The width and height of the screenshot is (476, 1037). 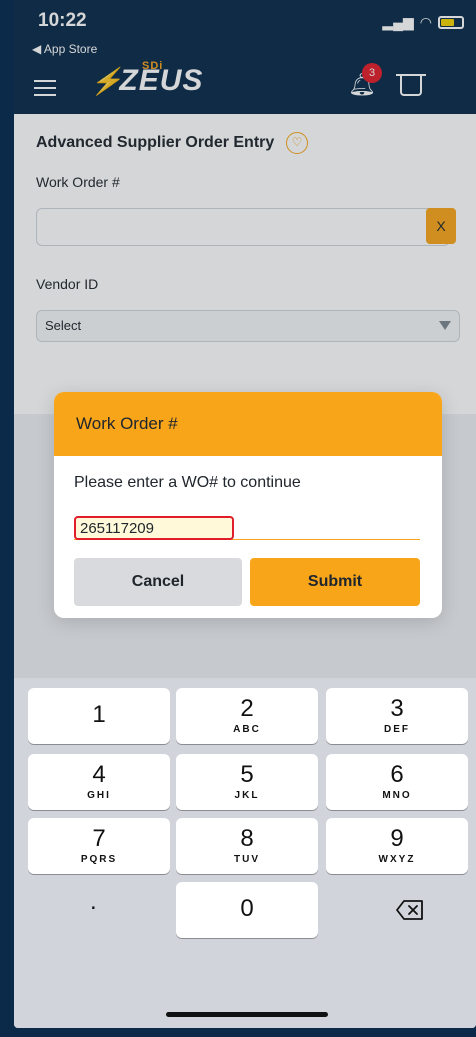 I want to click on cancel-button: Cancel, so click(x=158, y=582).